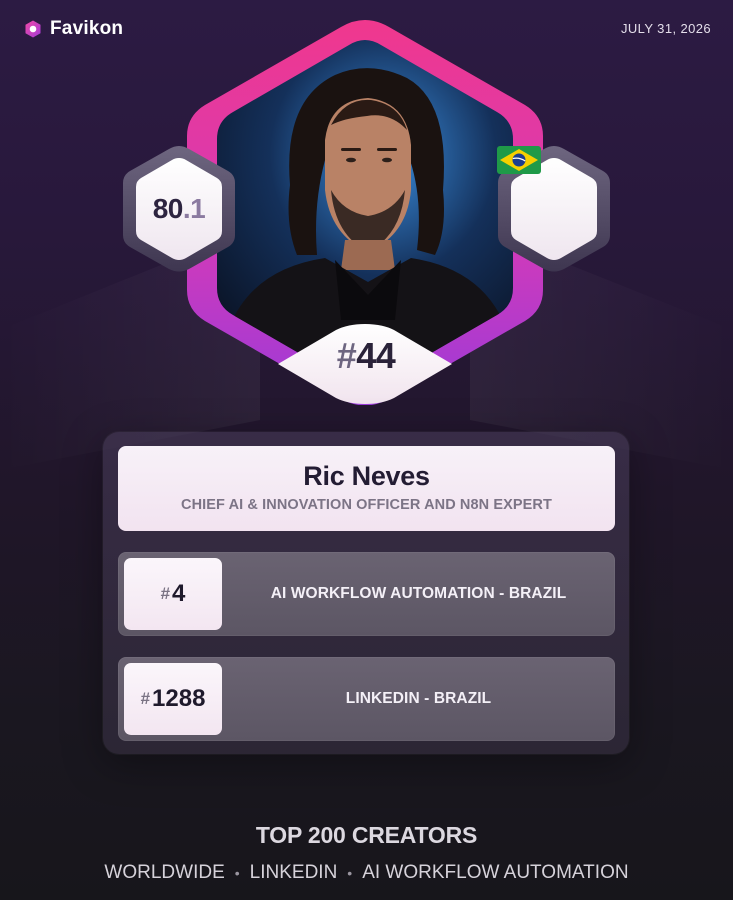 This screenshot has width=733, height=900. What do you see at coordinates (179, 593) in the screenshot?
I see `ranking-number: 4` at bounding box center [179, 593].